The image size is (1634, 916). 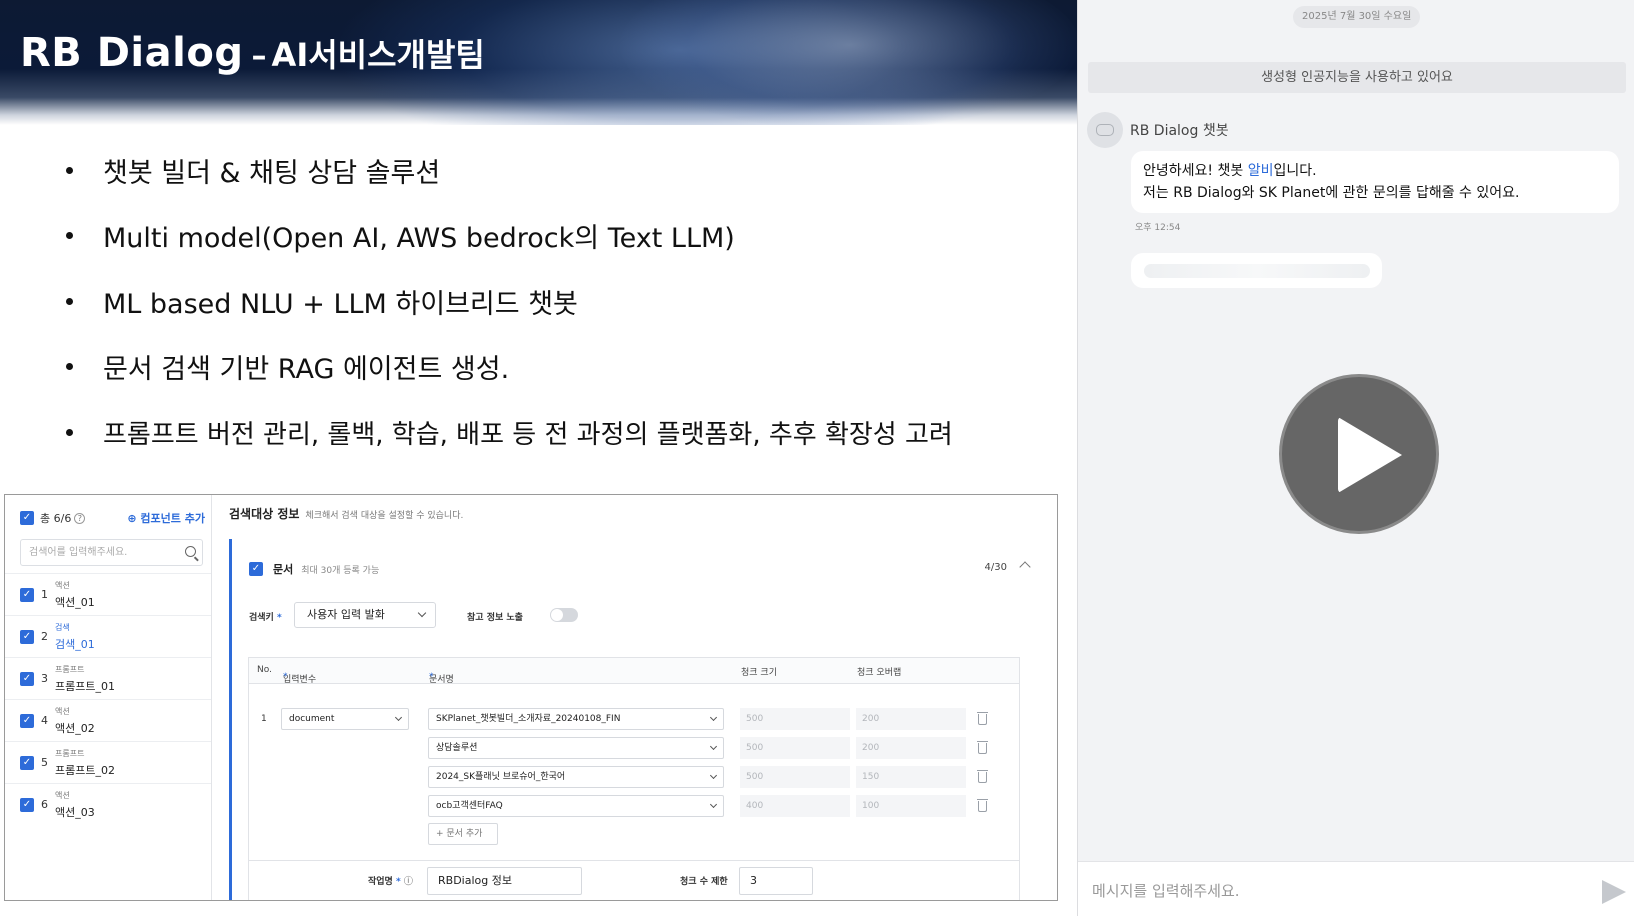 What do you see at coordinates (345, 719) in the screenshot?
I see `input-var-select: document` at bounding box center [345, 719].